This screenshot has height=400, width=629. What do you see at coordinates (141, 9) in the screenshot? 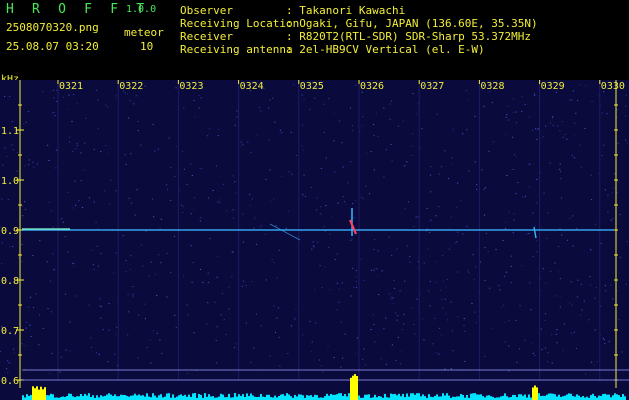
I see `app-version: 1.0.0` at bounding box center [141, 9].